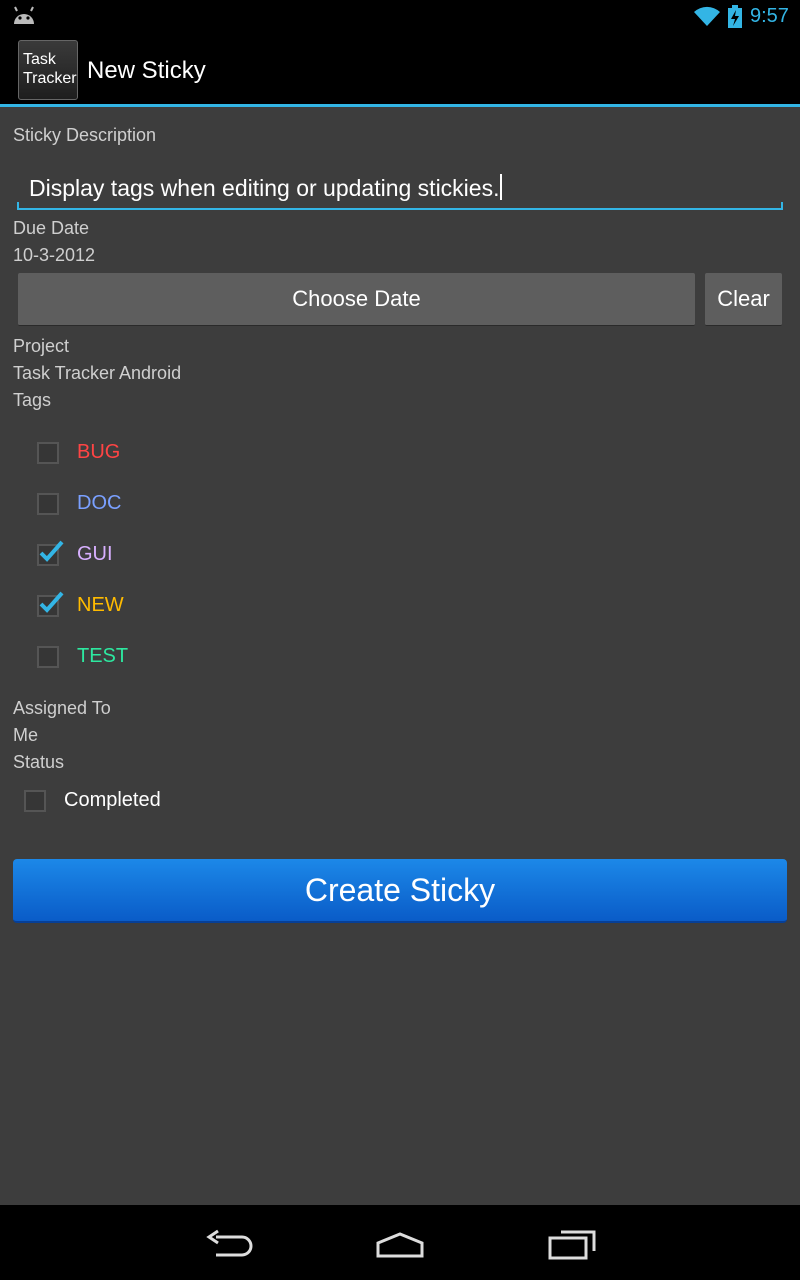  What do you see at coordinates (41, 346) in the screenshot?
I see `project-label: Project` at bounding box center [41, 346].